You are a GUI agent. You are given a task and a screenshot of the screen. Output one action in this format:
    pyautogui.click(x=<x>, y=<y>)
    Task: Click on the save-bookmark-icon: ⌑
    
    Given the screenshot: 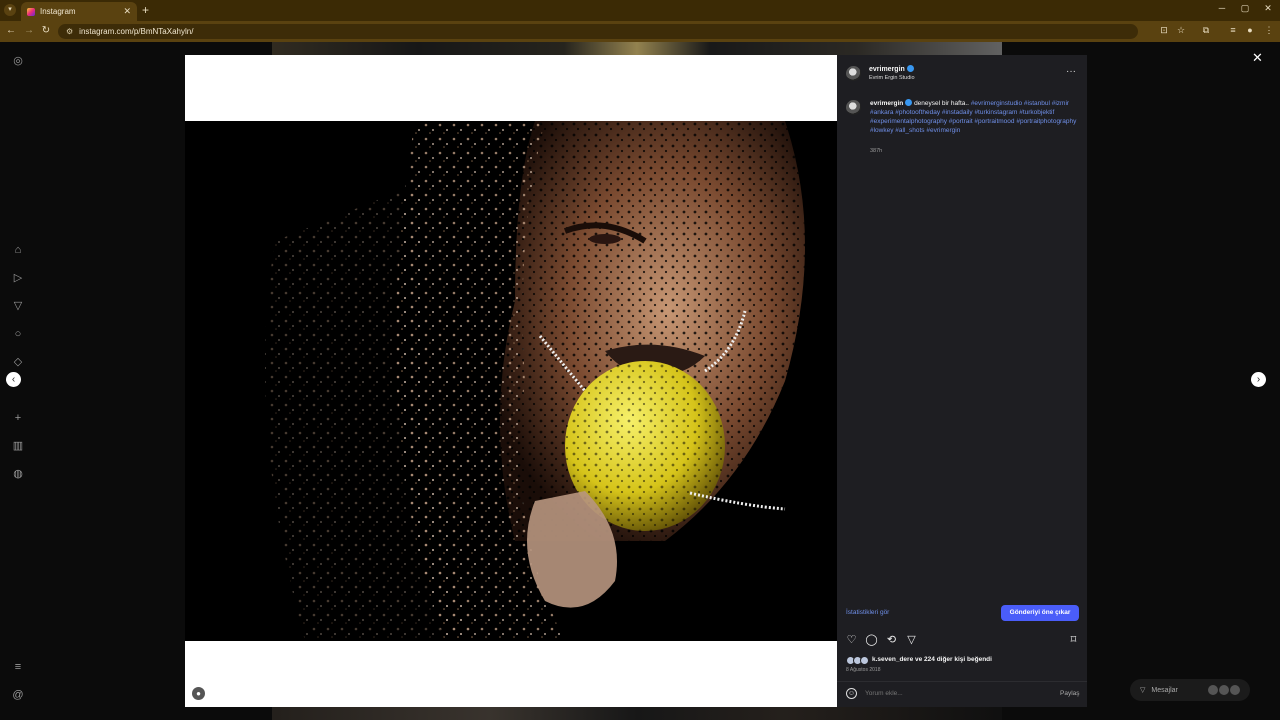 What is the action you would take?
    pyautogui.click(x=1073, y=640)
    